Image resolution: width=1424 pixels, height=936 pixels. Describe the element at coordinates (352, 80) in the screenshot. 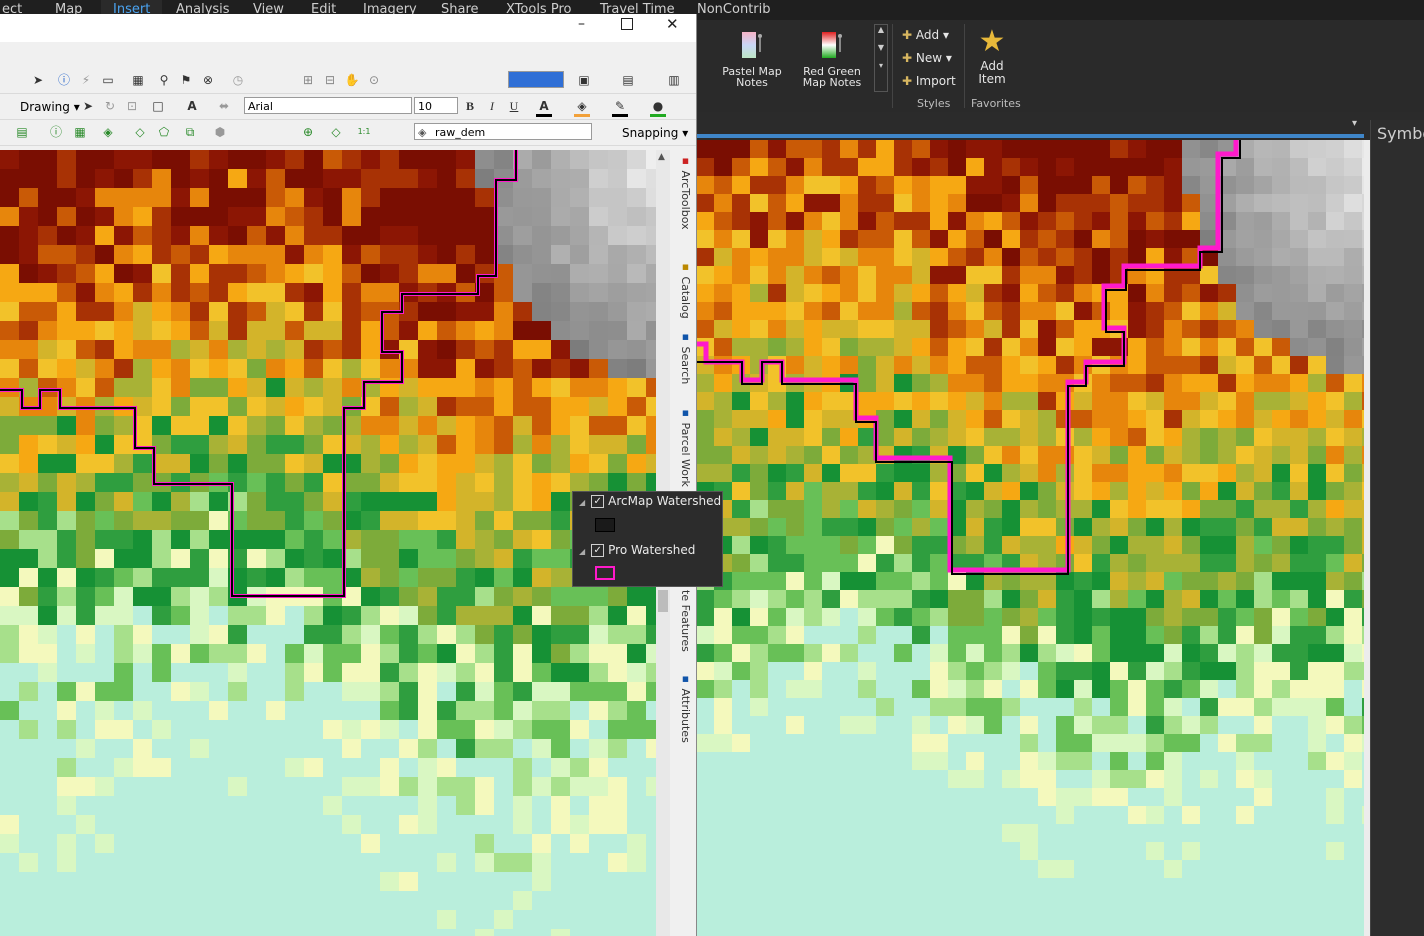

I see `pan-icon: ✋` at that location.